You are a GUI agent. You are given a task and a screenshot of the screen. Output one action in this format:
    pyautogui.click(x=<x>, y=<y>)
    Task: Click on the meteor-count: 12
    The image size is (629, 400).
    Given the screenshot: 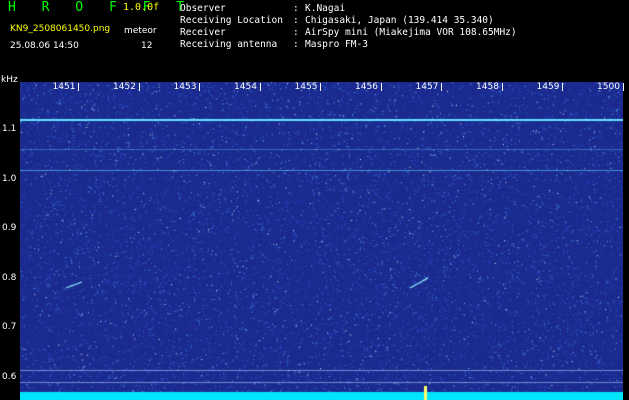 What is the action you would take?
    pyautogui.click(x=147, y=46)
    